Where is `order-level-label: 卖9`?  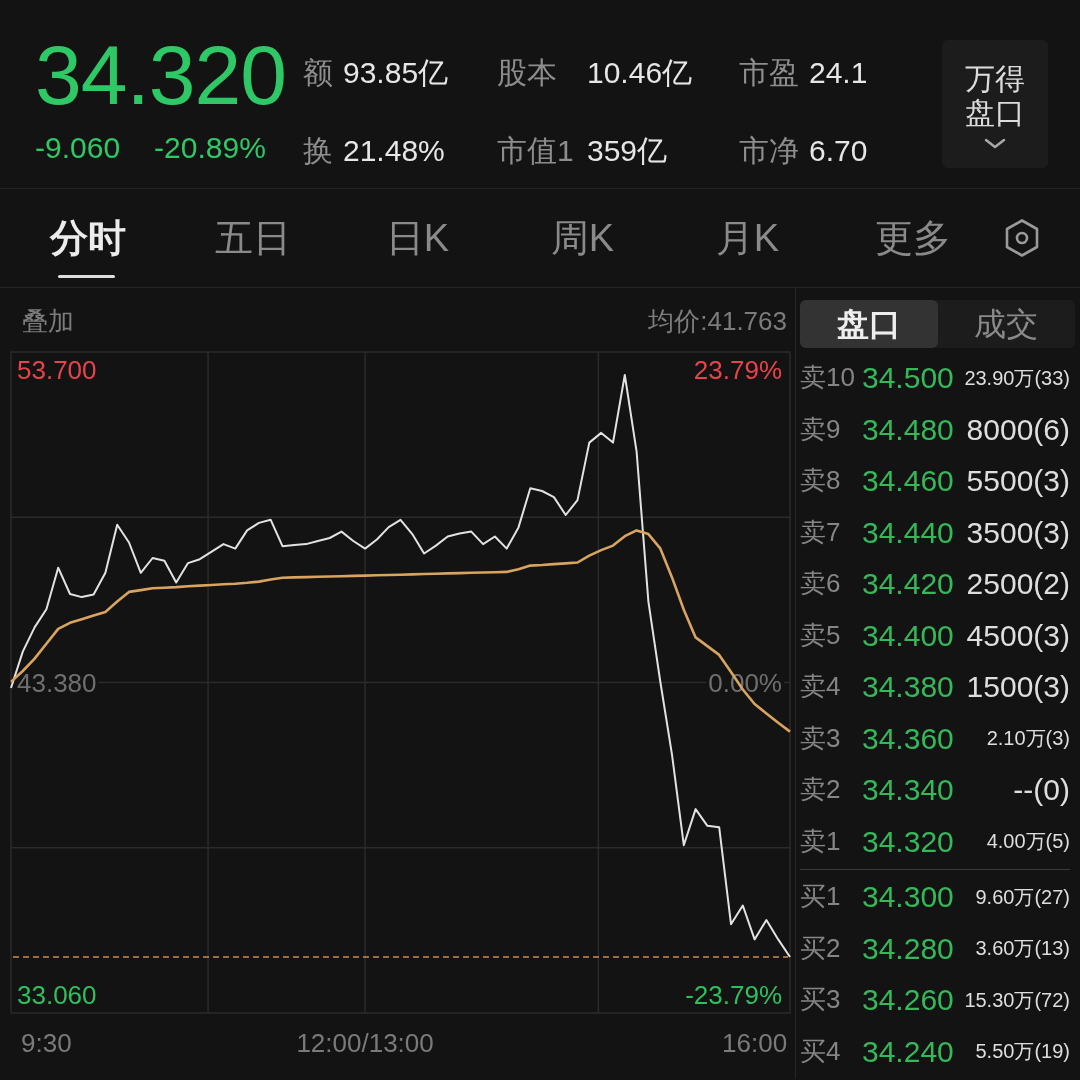 order-level-label: 卖9 is located at coordinates (821, 429).